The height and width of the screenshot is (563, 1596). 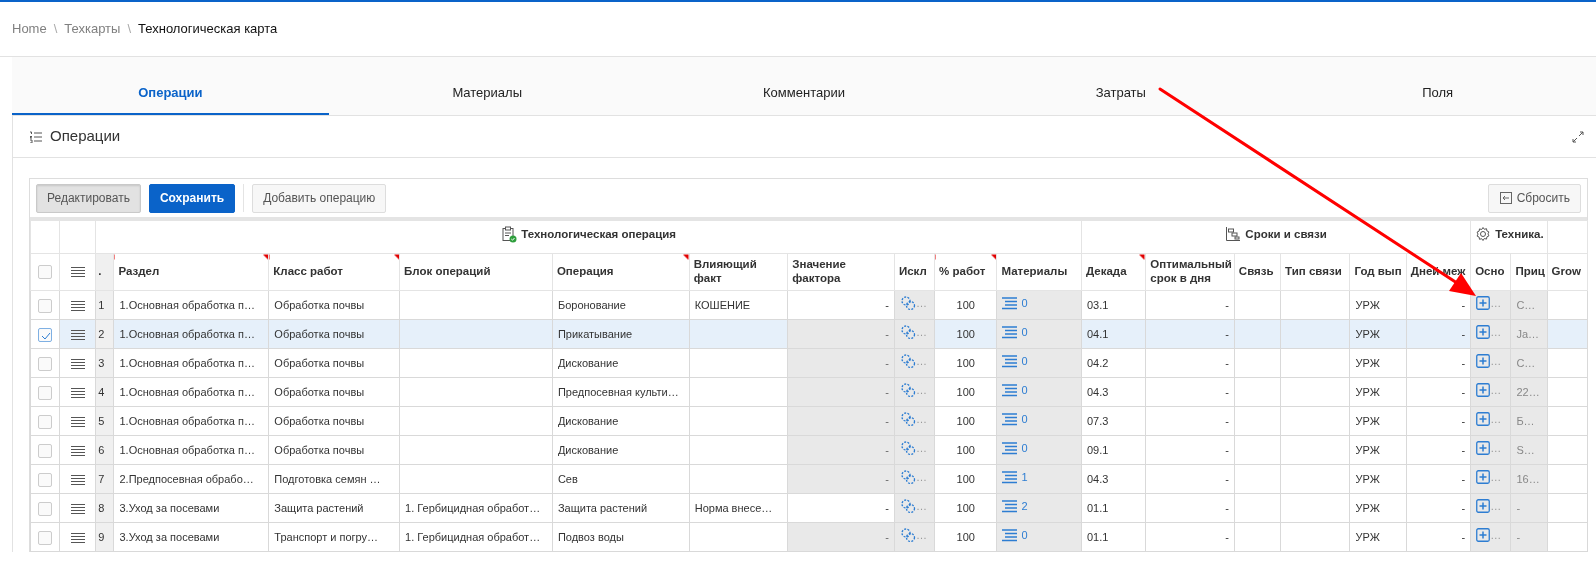 What do you see at coordinates (1378, 272) in the screenshot?
I see `column-header: Год вып` at bounding box center [1378, 272].